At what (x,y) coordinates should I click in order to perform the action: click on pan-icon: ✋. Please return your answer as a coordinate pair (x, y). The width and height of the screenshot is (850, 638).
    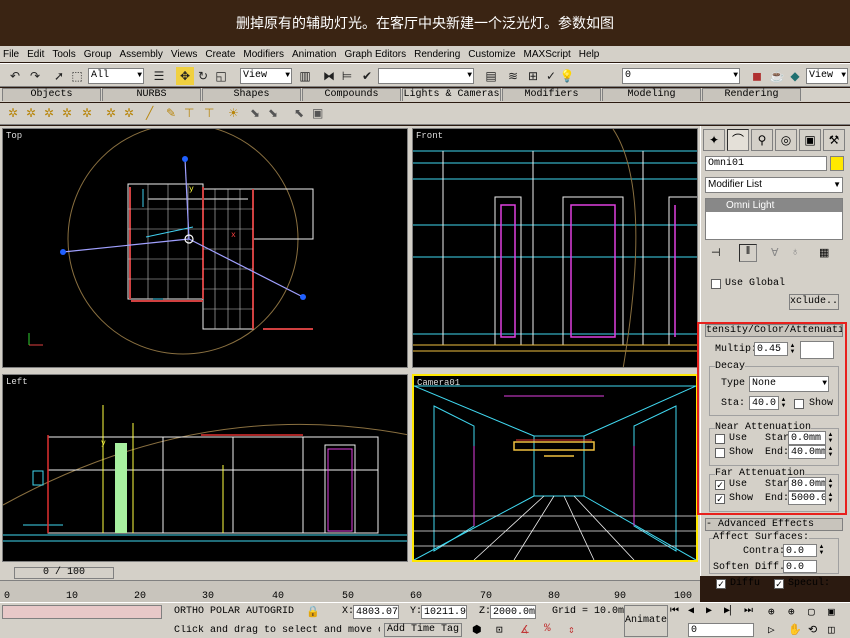
    Looking at the image, I should click on (795, 630).